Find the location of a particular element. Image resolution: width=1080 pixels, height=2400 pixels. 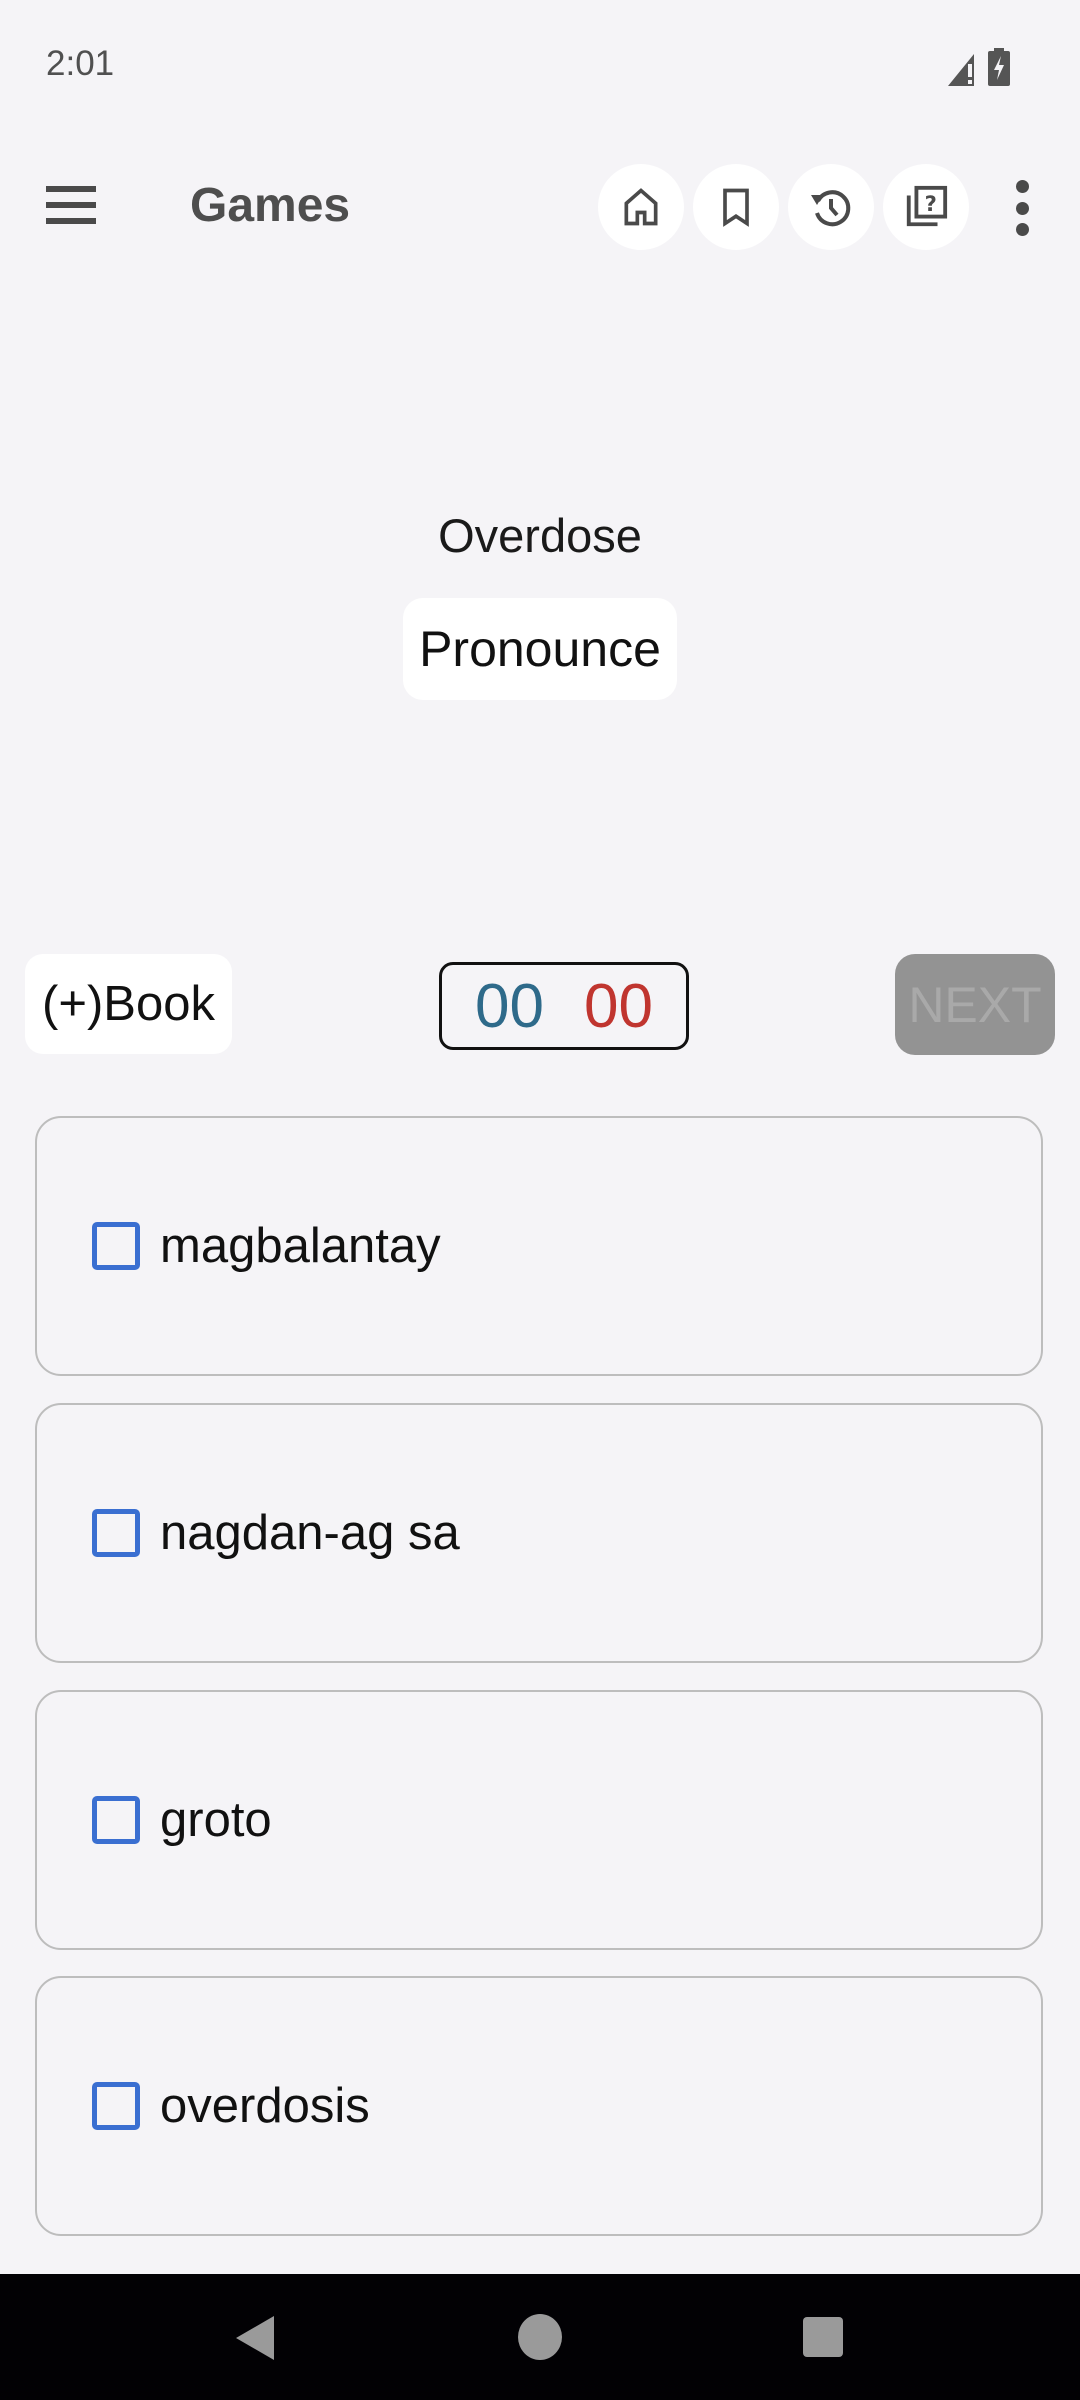

option-card: overdosis is located at coordinates (539, 2106).